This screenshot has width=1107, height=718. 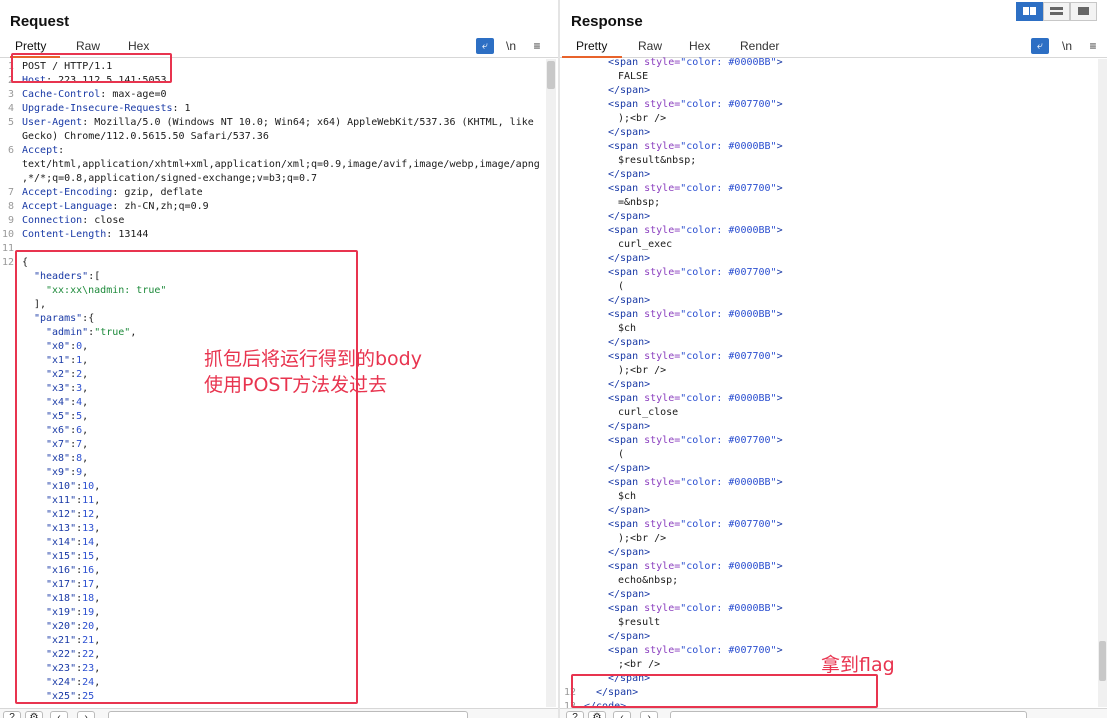 I want to click on request-line: Cache-Control: max-age=0, so click(x=94, y=95).